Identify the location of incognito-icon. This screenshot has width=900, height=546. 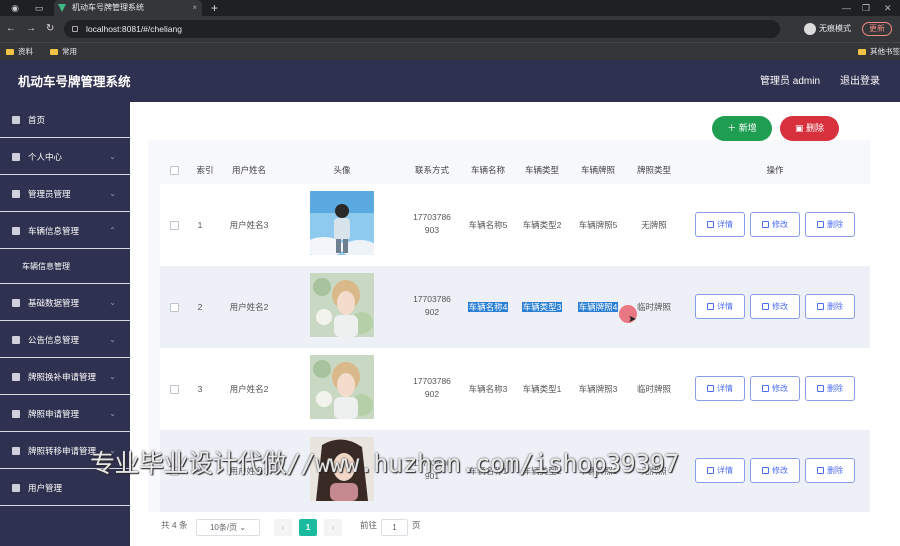
(810, 29).